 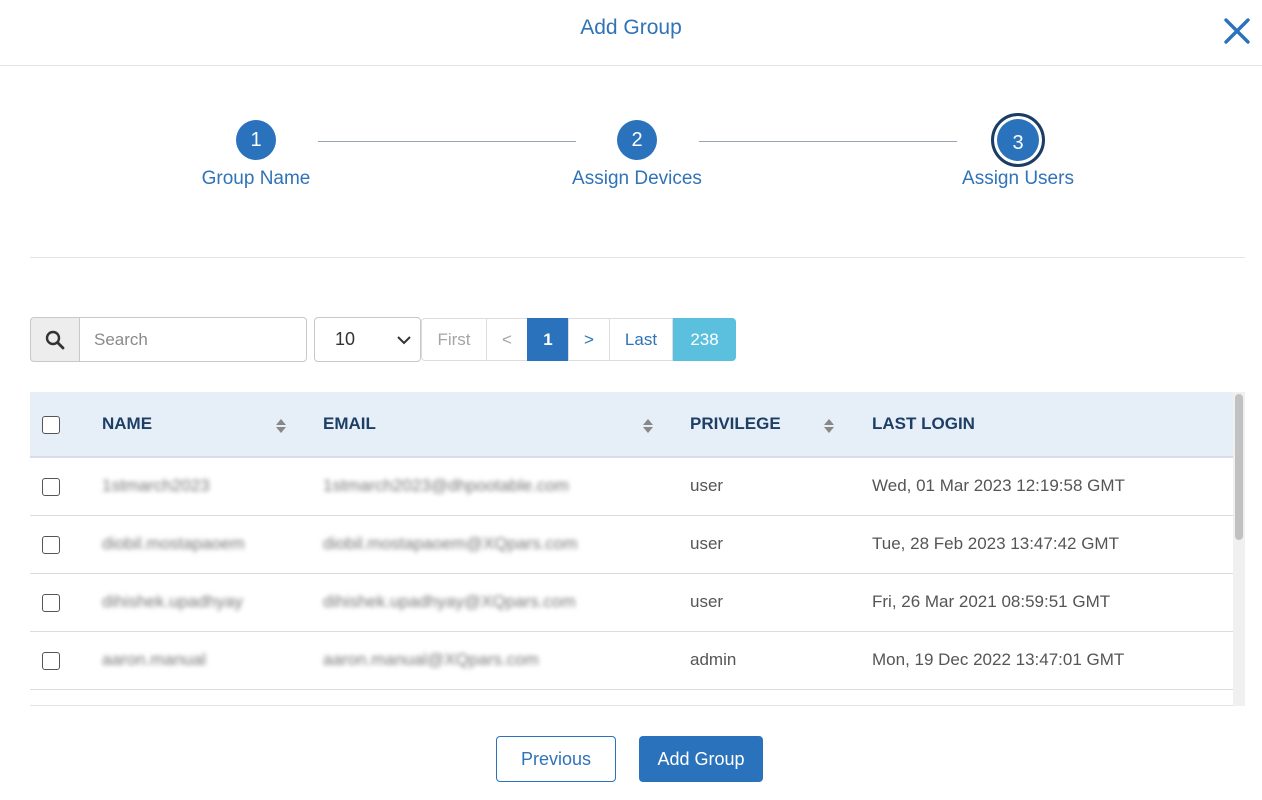 What do you see at coordinates (998, 659) in the screenshot?
I see `user-last-login: Mon, 19 Dec 2022 13:47:01 GMT` at bounding box center [998, 659].